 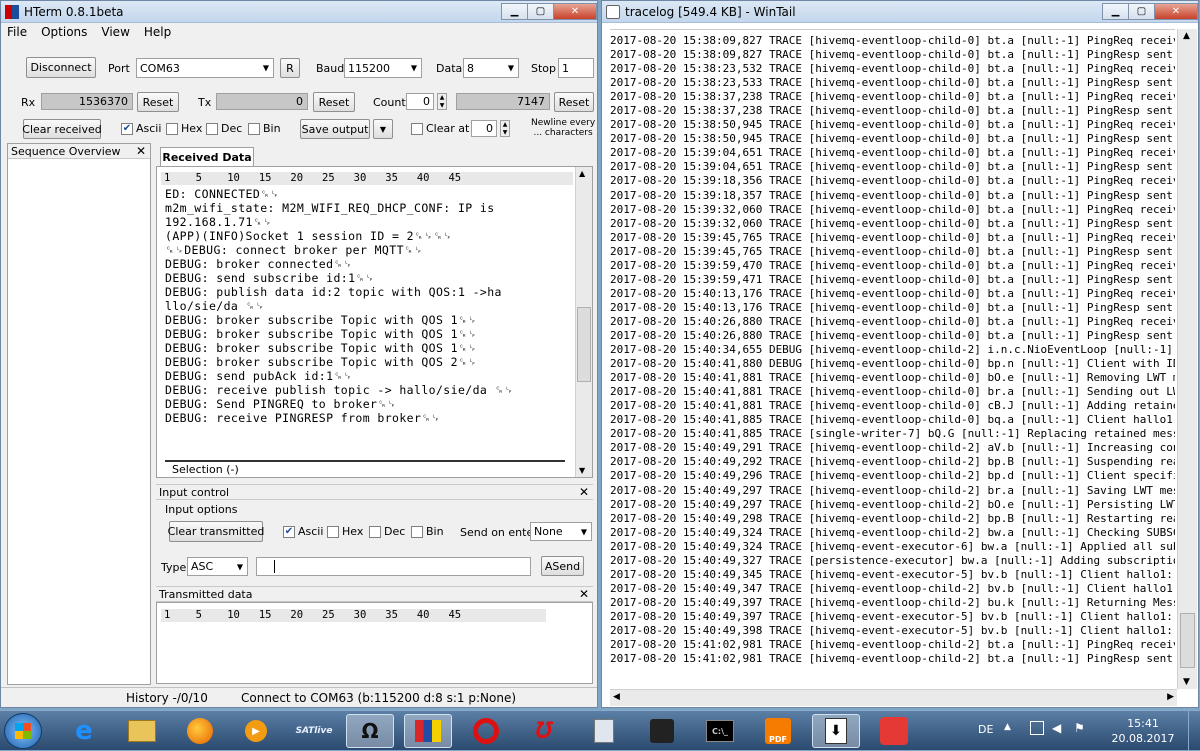 What do you see at coordinates (1194, 731) in the screenshot?
I see `show-desktop-button` at bounding box center [1194, 731].